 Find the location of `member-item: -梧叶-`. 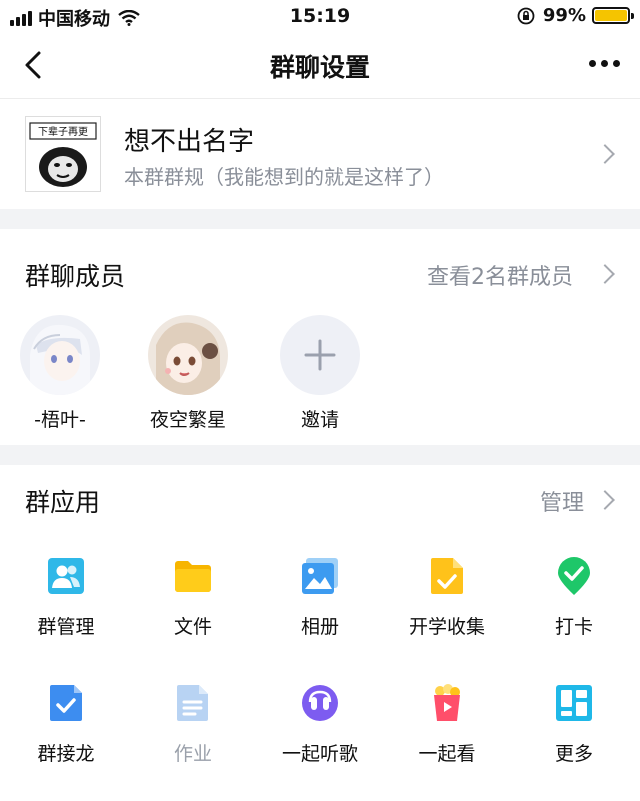

member-item: -梧叶- is located at coordinates (60, 373).